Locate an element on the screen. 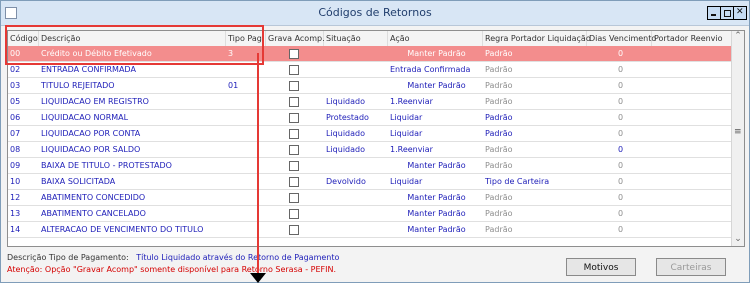 The width and height of the screenshot is (750, 283). maximize-button is located at coordinates (727, 13).